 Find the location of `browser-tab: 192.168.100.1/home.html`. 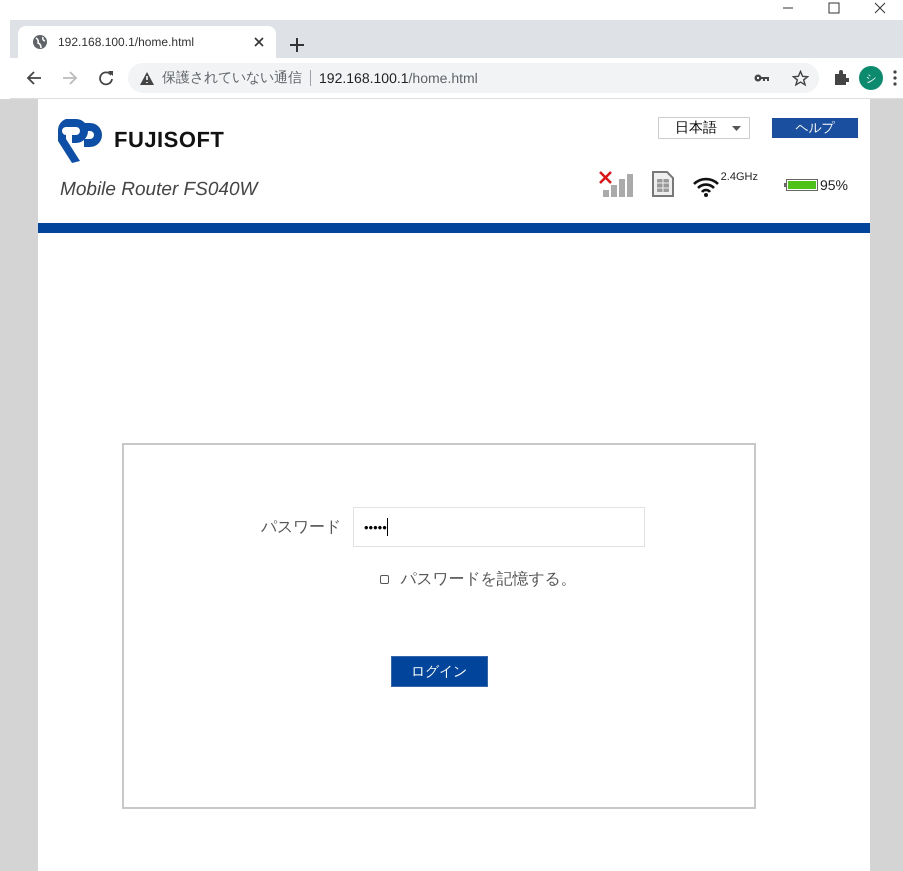

browser-tab: 192.168.100.1/home.html is located at coordinates (147, 42).